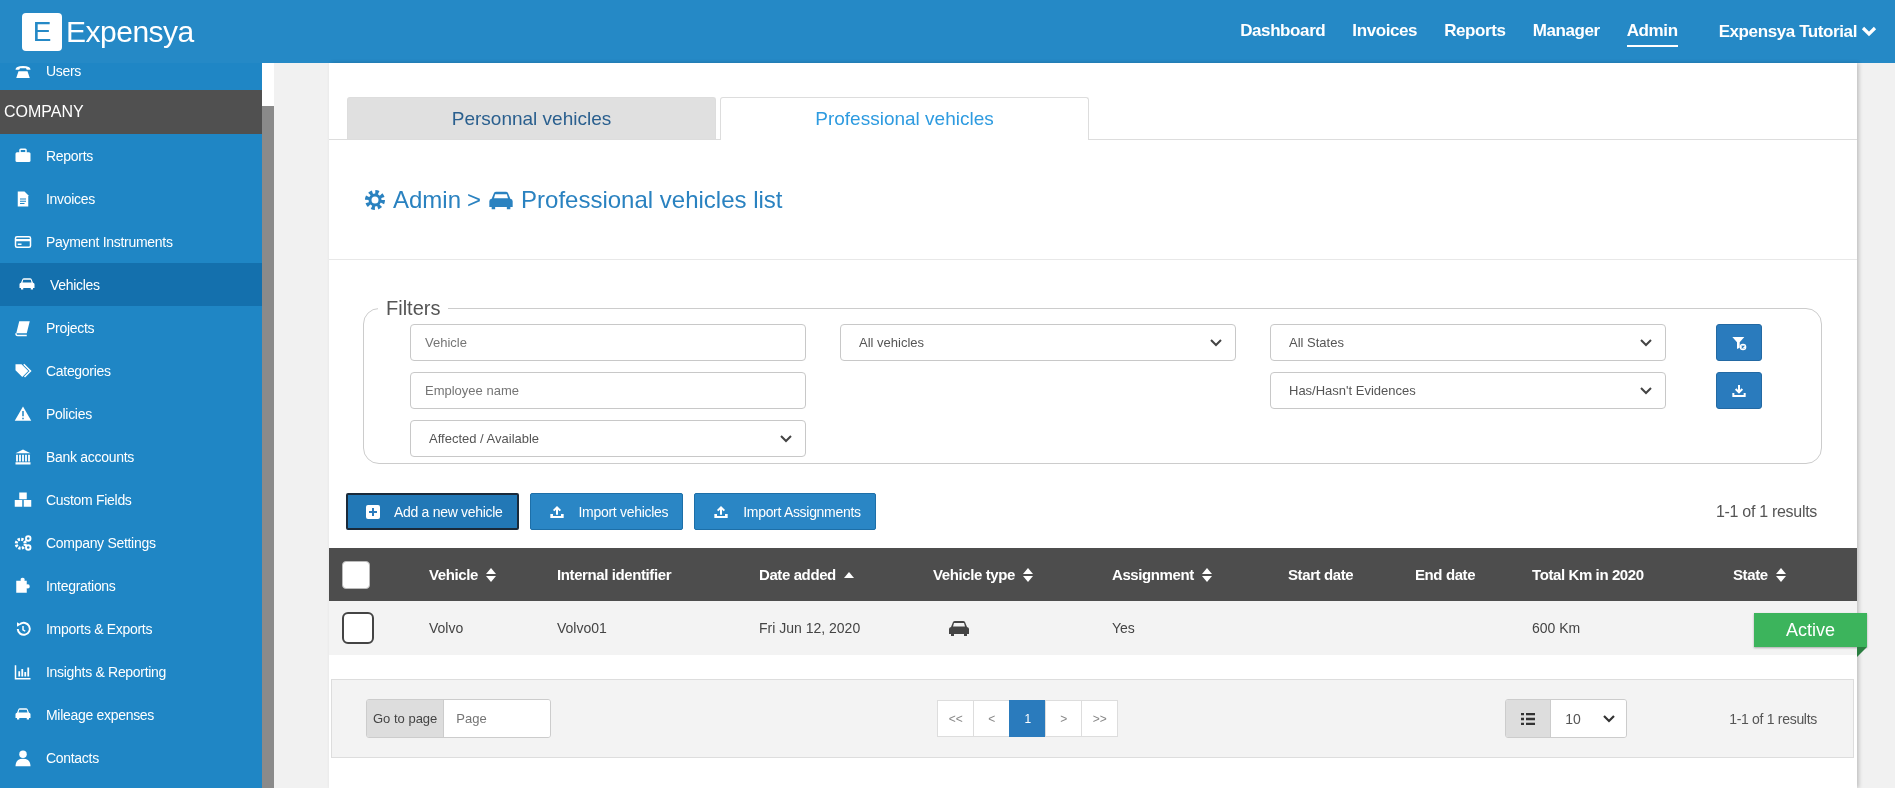  Describe the element at coordinates (446, 628) in the screenshot. I see `table-cell: Volvo` at that location.